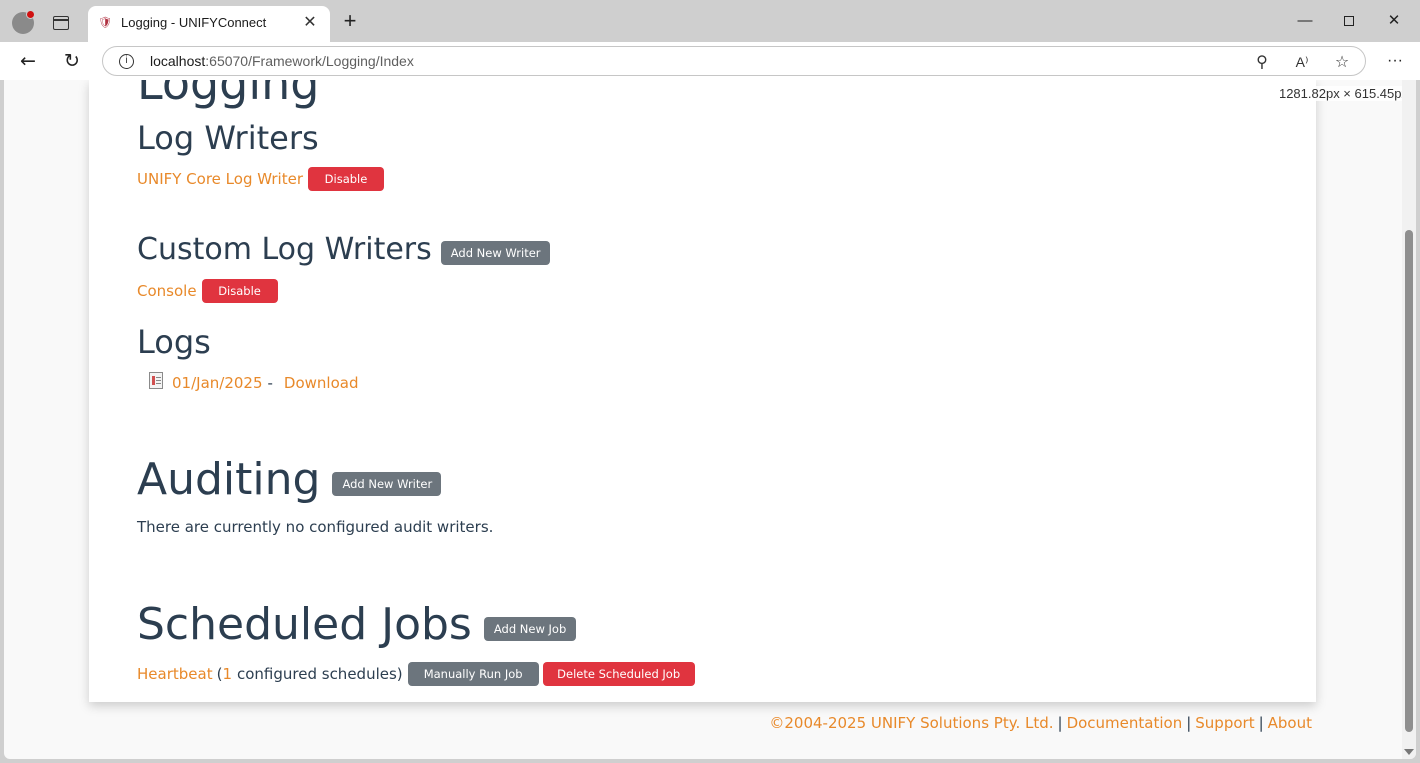 The image size is (1420, 763). Describe the element at coordinates (321, 383) in the screenshot. I see `log-download-link: Download` at that location.